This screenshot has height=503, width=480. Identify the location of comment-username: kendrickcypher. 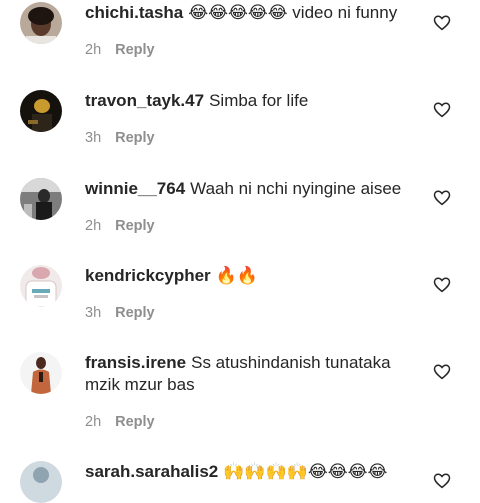
(148, 275).